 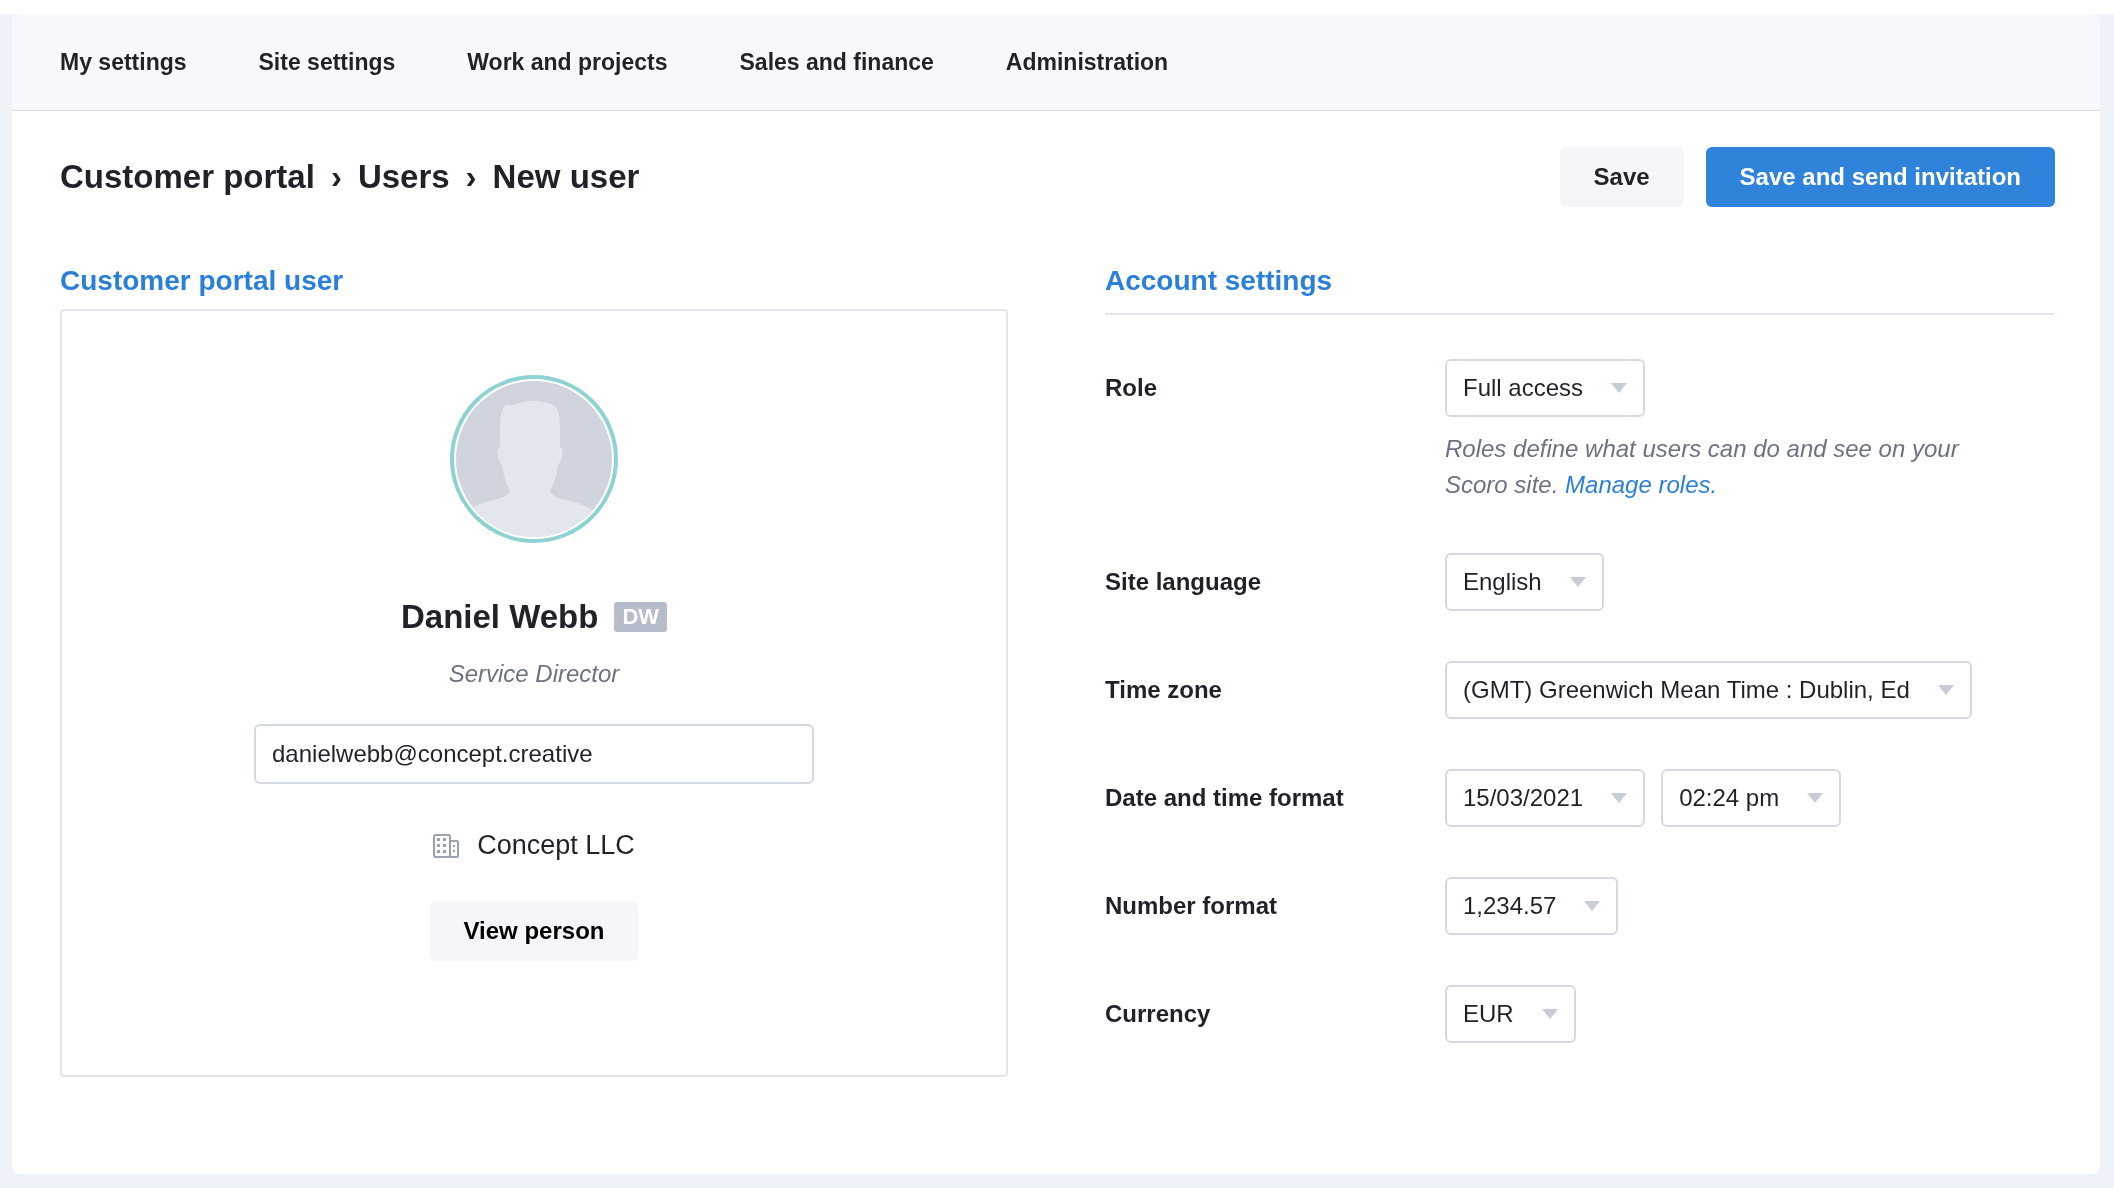 What do you see at coordinates (187, 177) in the screenshot?
I see `breadcrumb-item: Customer portal` at bounding box center [187, 177].